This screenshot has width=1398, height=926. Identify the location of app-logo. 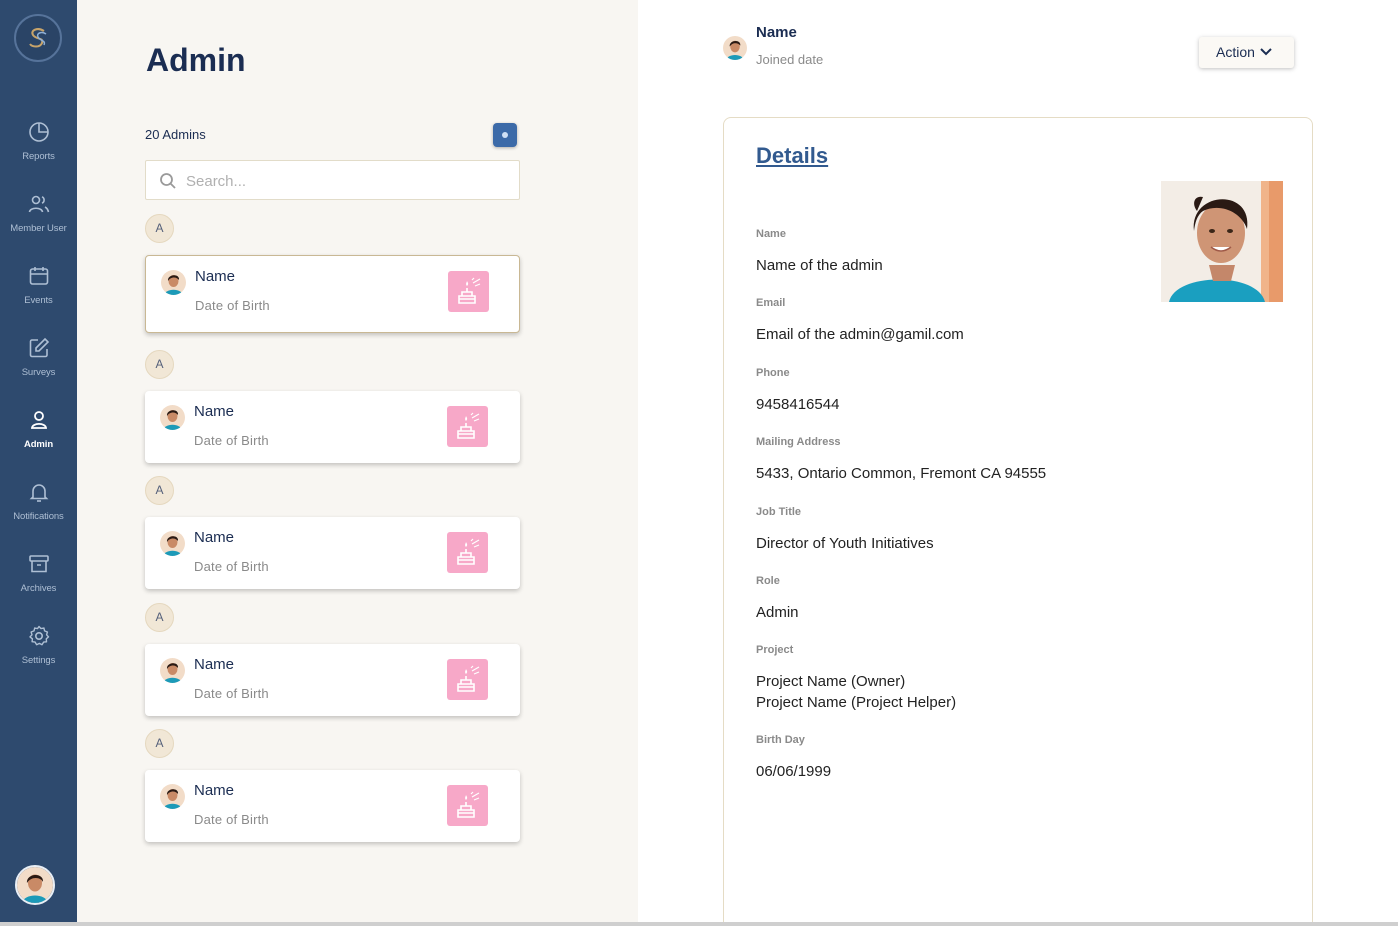
(38, 38).